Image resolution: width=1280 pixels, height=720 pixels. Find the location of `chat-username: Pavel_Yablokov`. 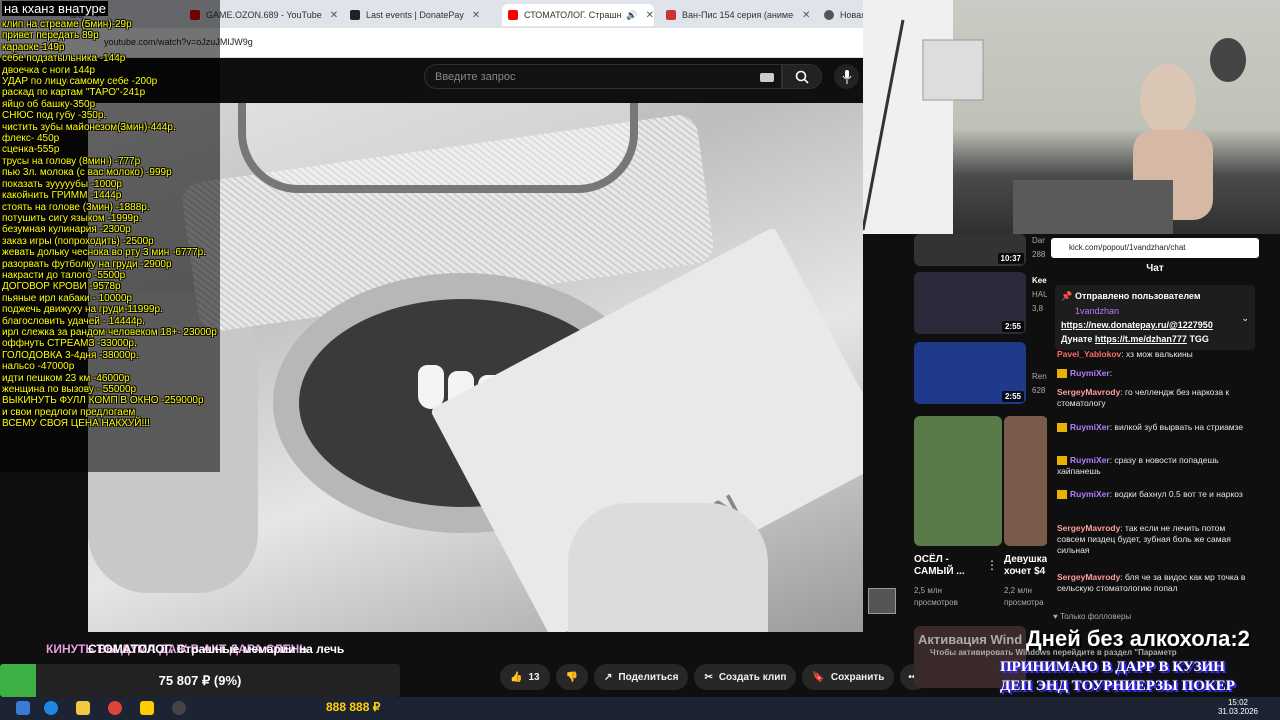

chat-username: Pavel_Yablokov is located at coordinates (1089, 354).